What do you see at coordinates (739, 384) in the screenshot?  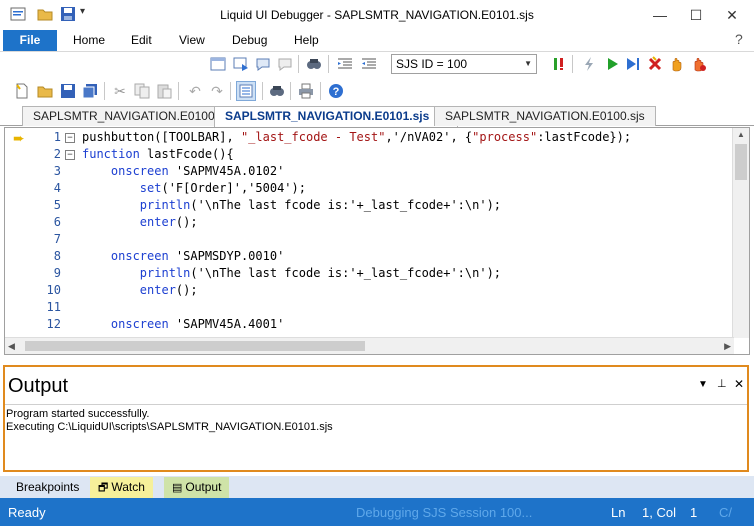 I see `close-icon: ✕` at bounding box center [739, 384].